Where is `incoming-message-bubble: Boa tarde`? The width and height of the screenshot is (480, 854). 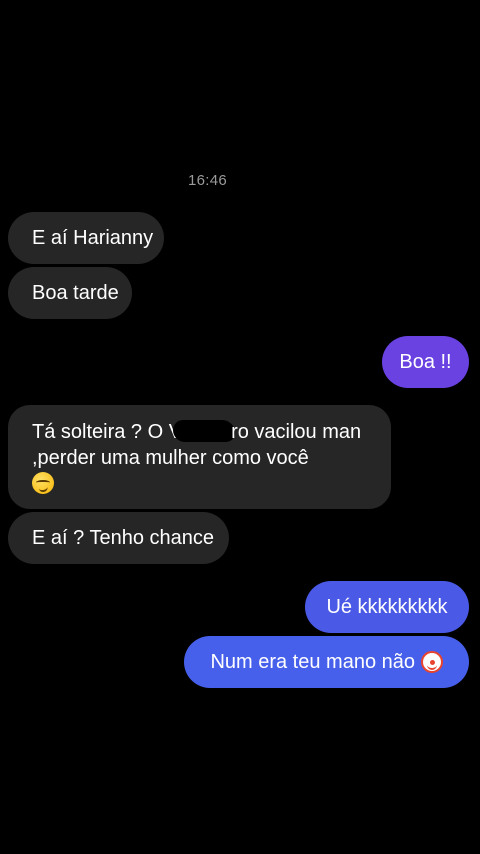
incoming-message-bubble: Boa tarde is located at coordinates (70, 293).